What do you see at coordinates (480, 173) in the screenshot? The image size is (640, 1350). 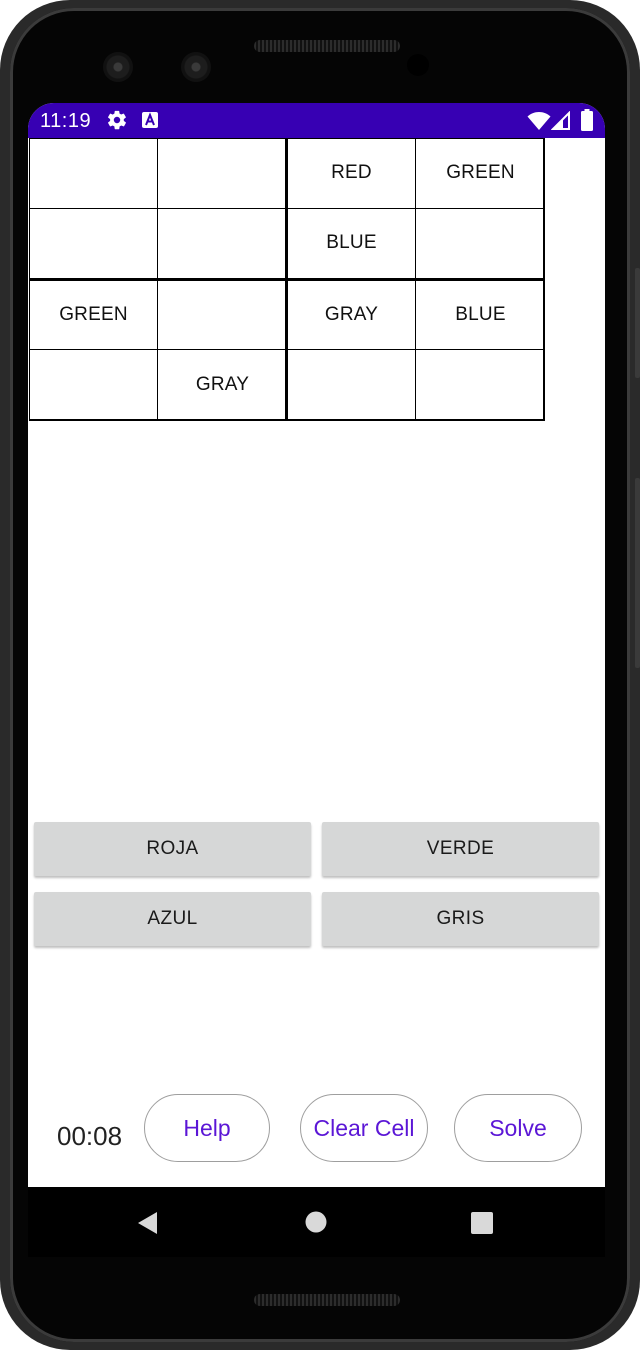 I see `grid-cell-r1c4: GREEN` at bounding box center [480, 173].